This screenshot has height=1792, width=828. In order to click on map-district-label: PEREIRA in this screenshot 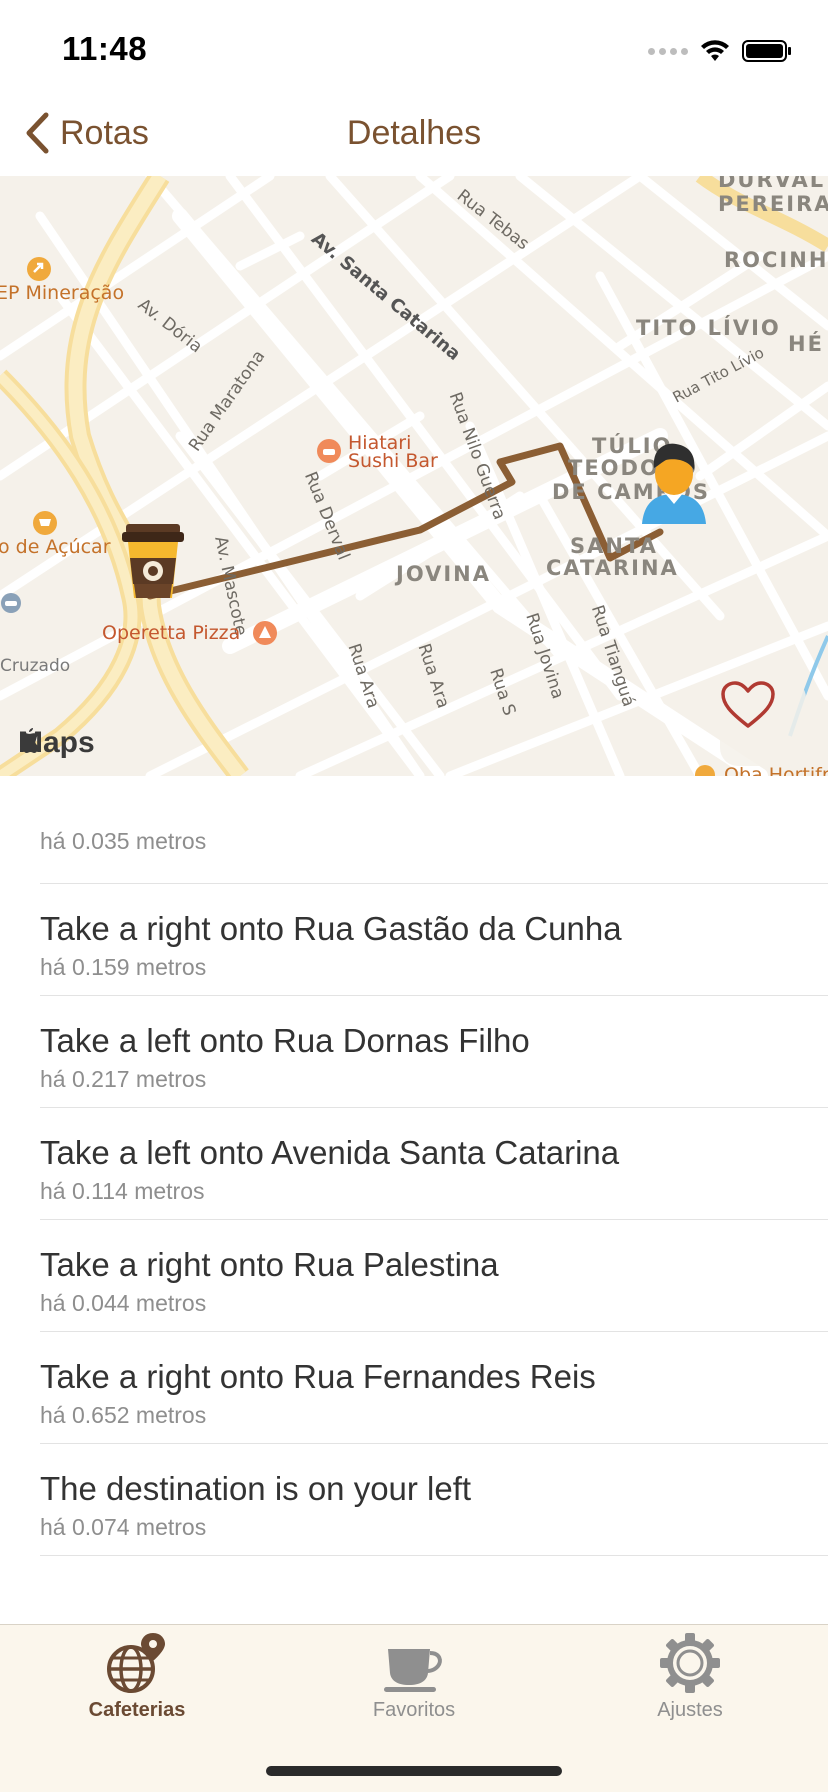, I will do `click(773, 204)`.